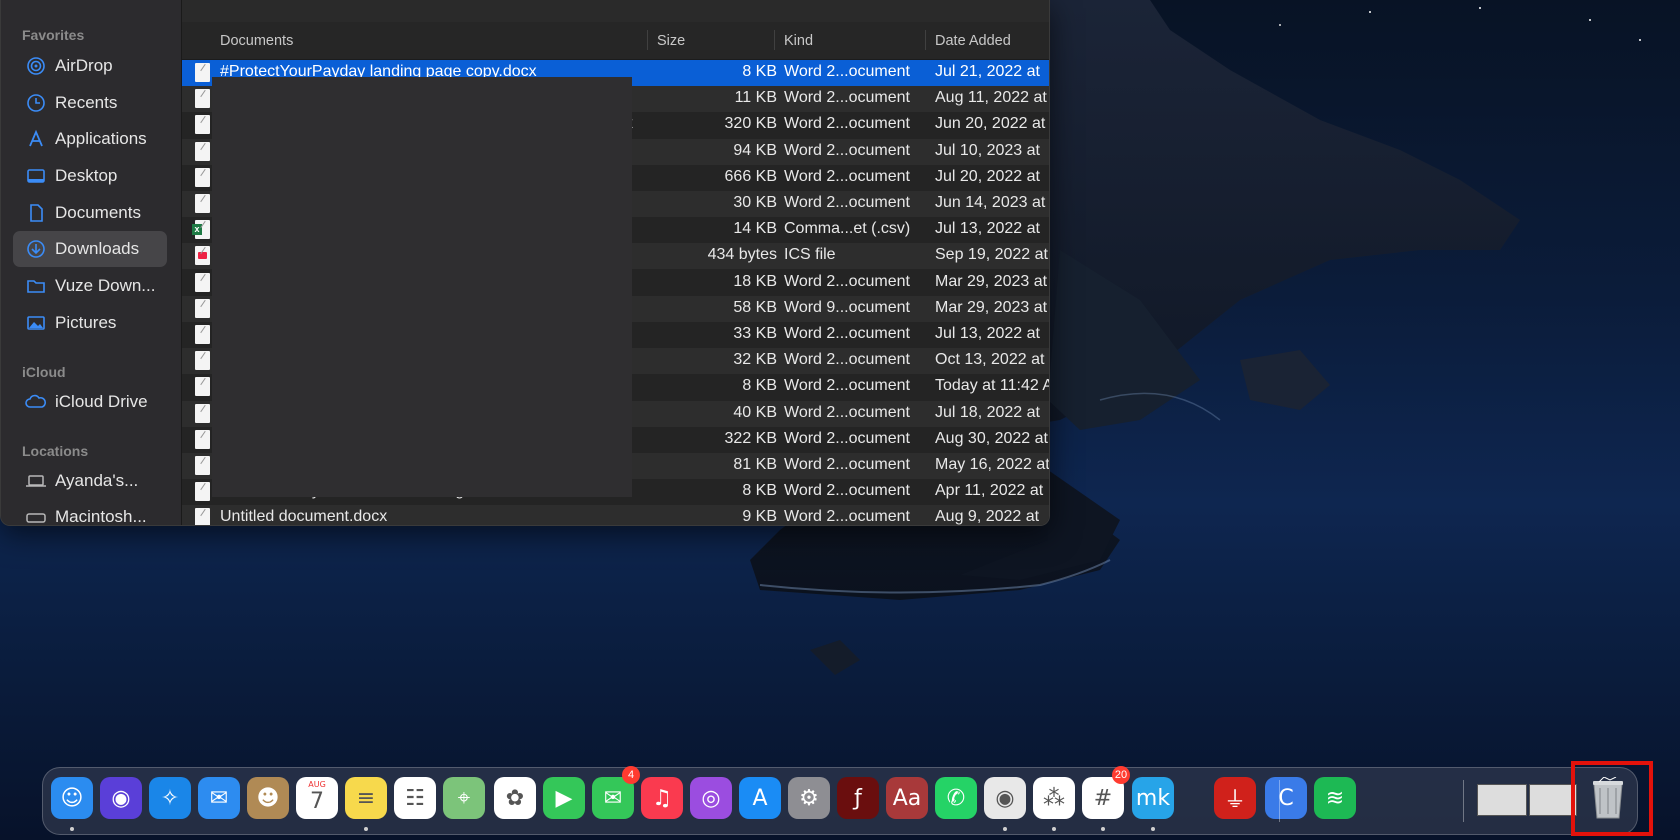 This screenshot has height=840, width=1680. Describe the element at coordinates (86, 102) in the screenshot. I see `sidebar-item-label: Recents` at that location.